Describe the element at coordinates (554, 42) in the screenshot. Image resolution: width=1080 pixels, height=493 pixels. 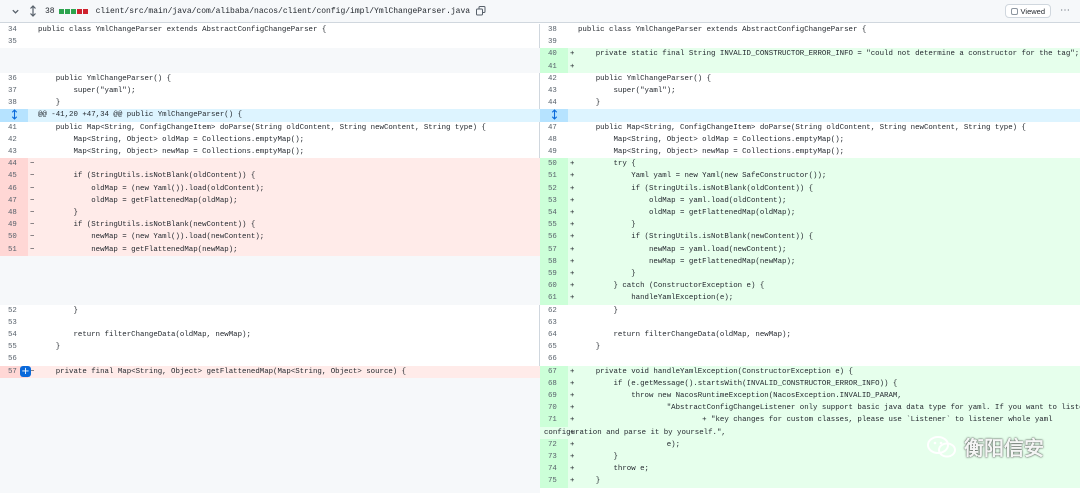
I see `line-number: 39` at that location.